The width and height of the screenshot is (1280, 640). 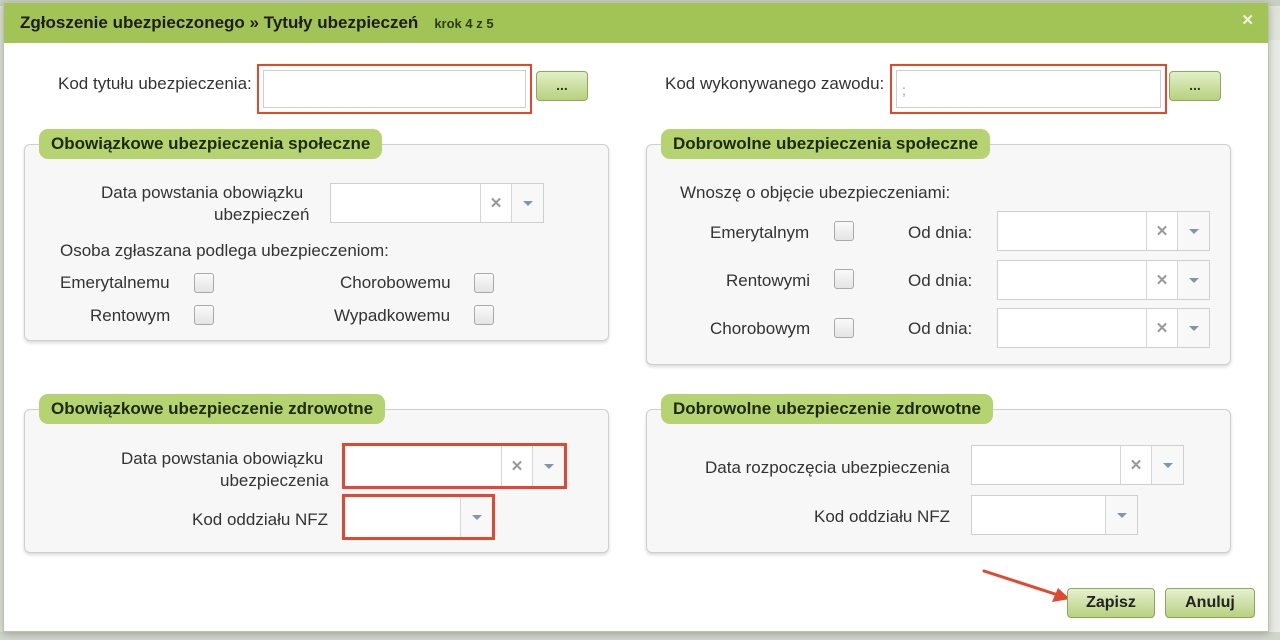 I want to click on voluntary-health-date-picker: ✕, so click(x=1077, y=465).